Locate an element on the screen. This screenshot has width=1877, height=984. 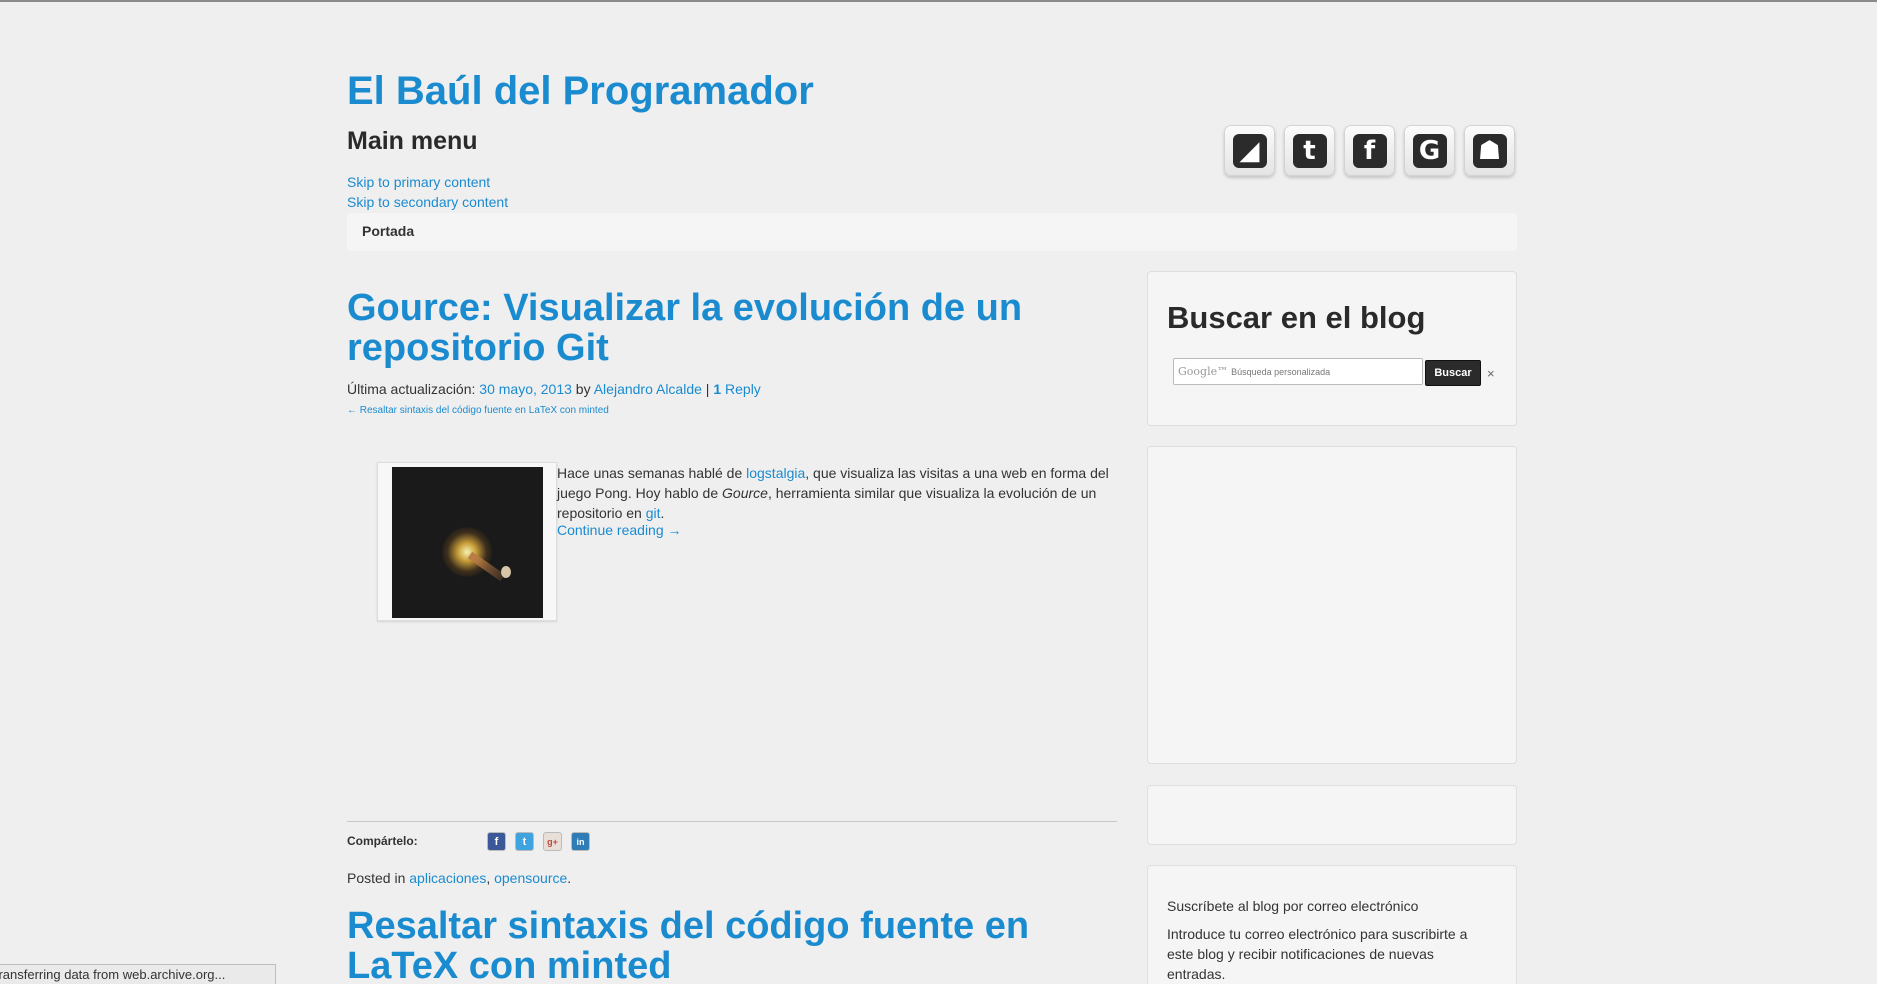
continue-reading-link: Continue reading → is located at coordinates (619, 530).